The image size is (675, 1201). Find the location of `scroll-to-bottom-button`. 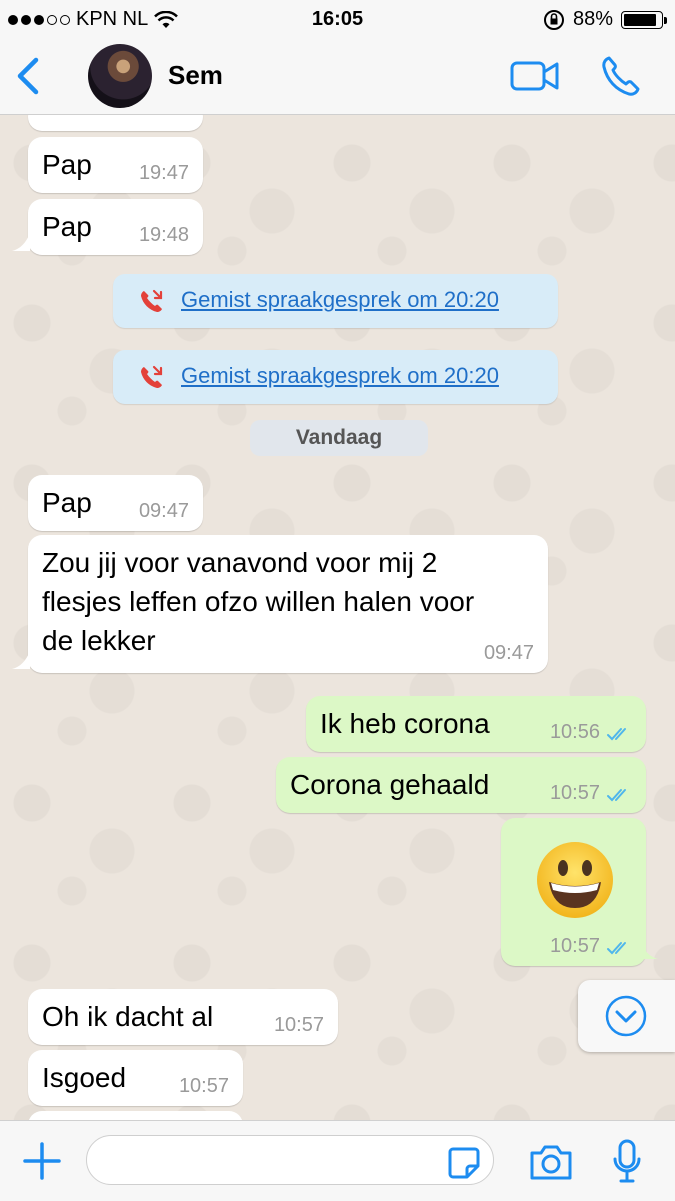

scroll-to-bottom-button is located at coordinates (626, 1016).